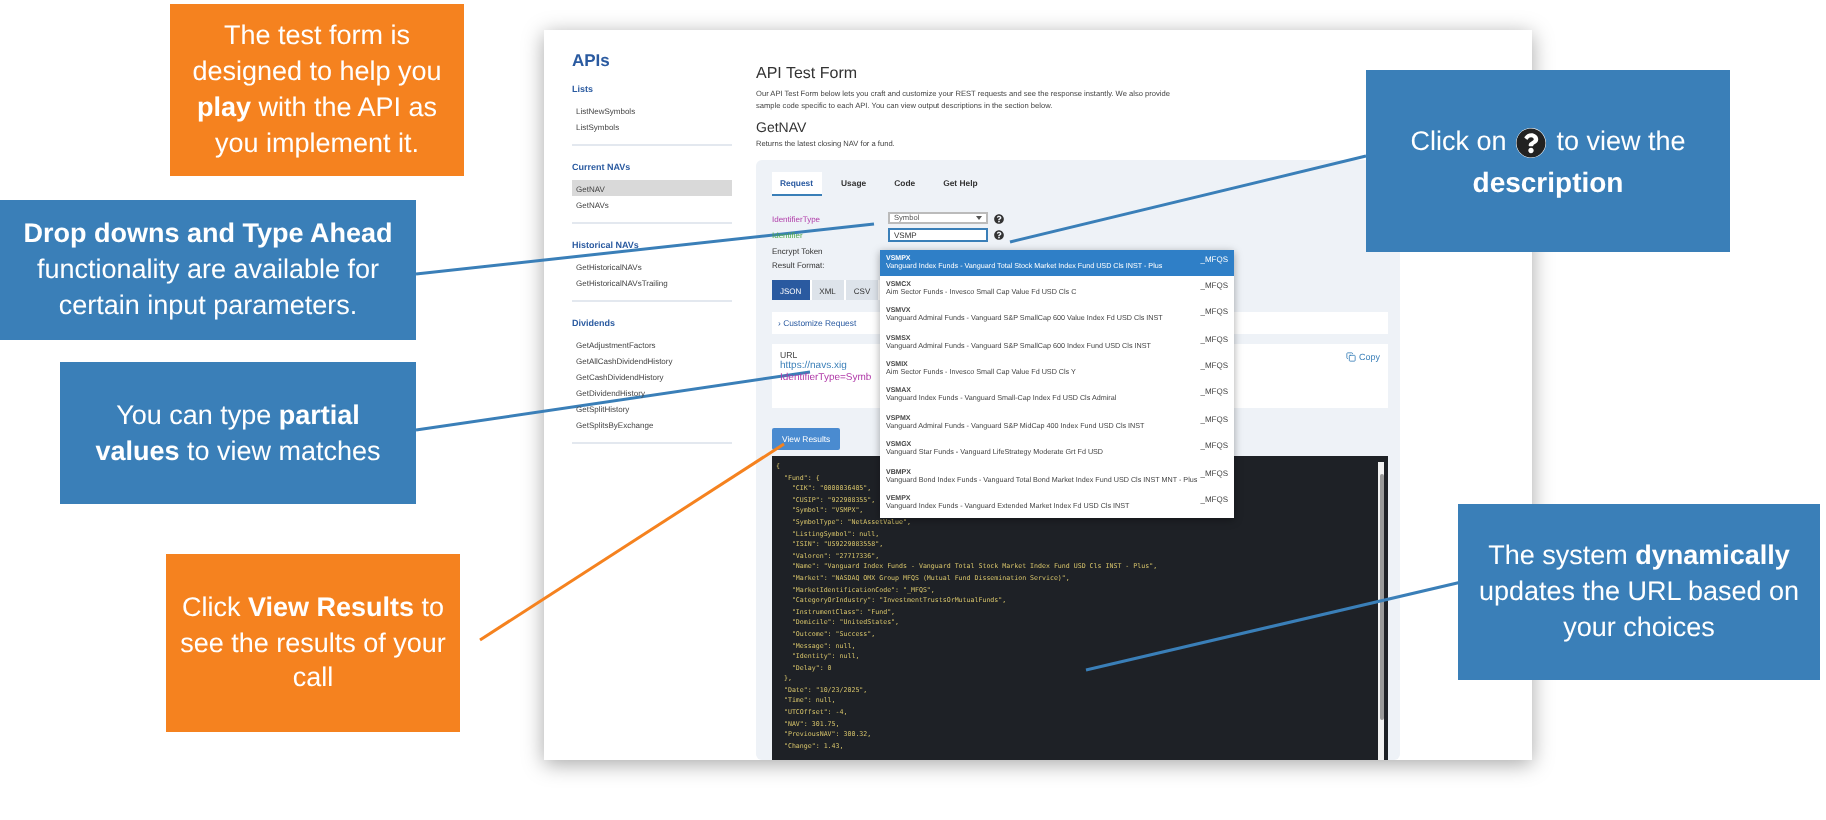 The height and width of the screenshot is (820, 1826). What do you see at coordinates (979, 218) in the screenshot?
I see `caret-icon` at bounding box center [979, 218].